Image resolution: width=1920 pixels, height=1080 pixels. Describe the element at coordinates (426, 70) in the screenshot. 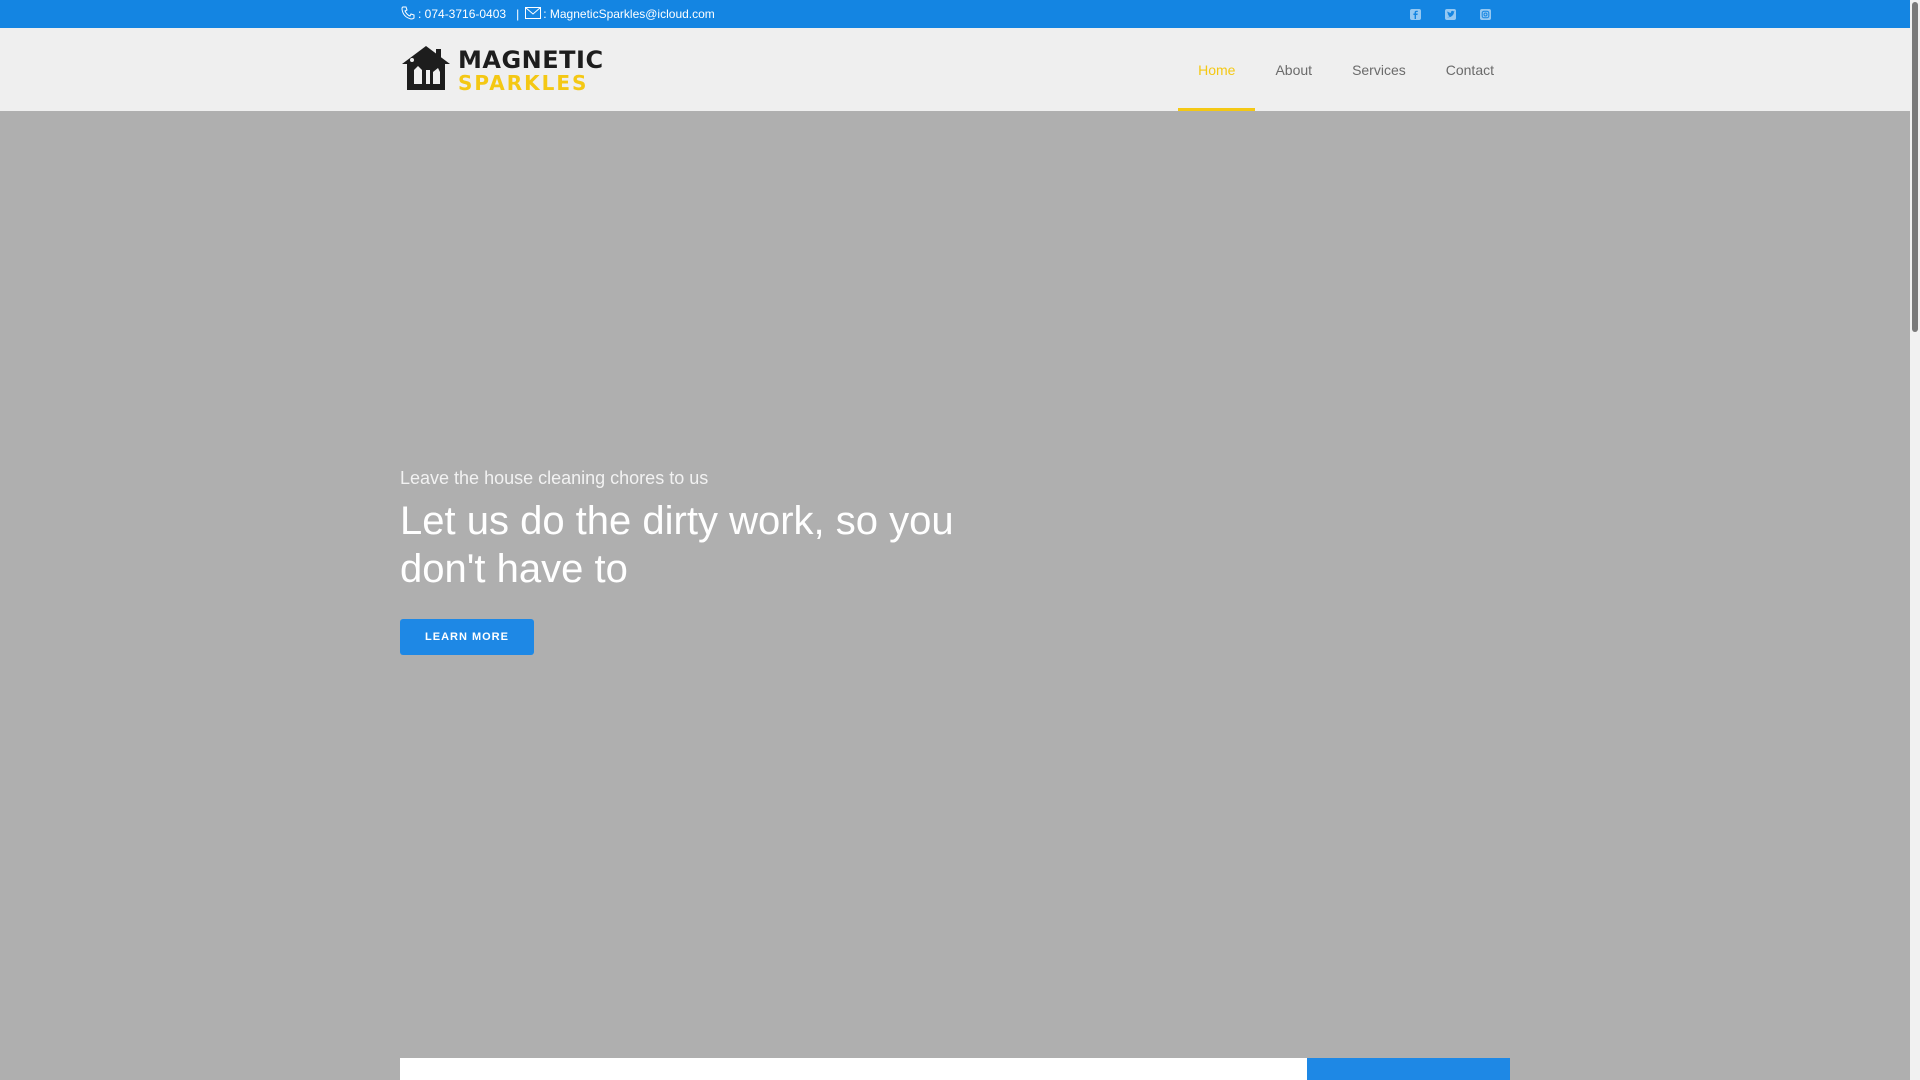

I see `house-logo-icon` at that location.